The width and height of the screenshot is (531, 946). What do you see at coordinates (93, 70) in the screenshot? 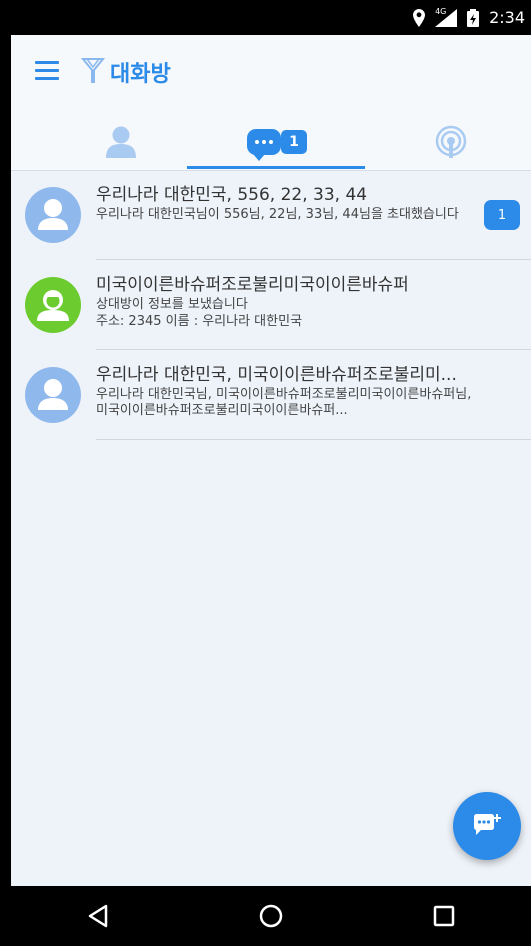
I see `antenna-icon` at bounding box center [93, 70].